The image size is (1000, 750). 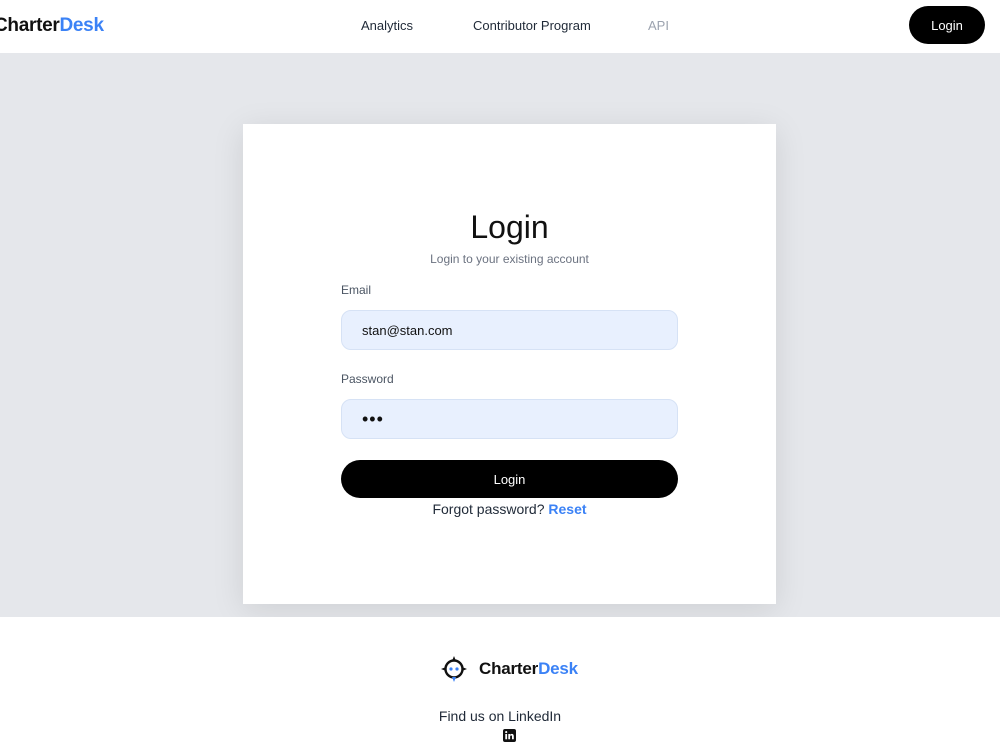 I want to click on footer-brand-part2: Desk, so click(x=558, y=668).